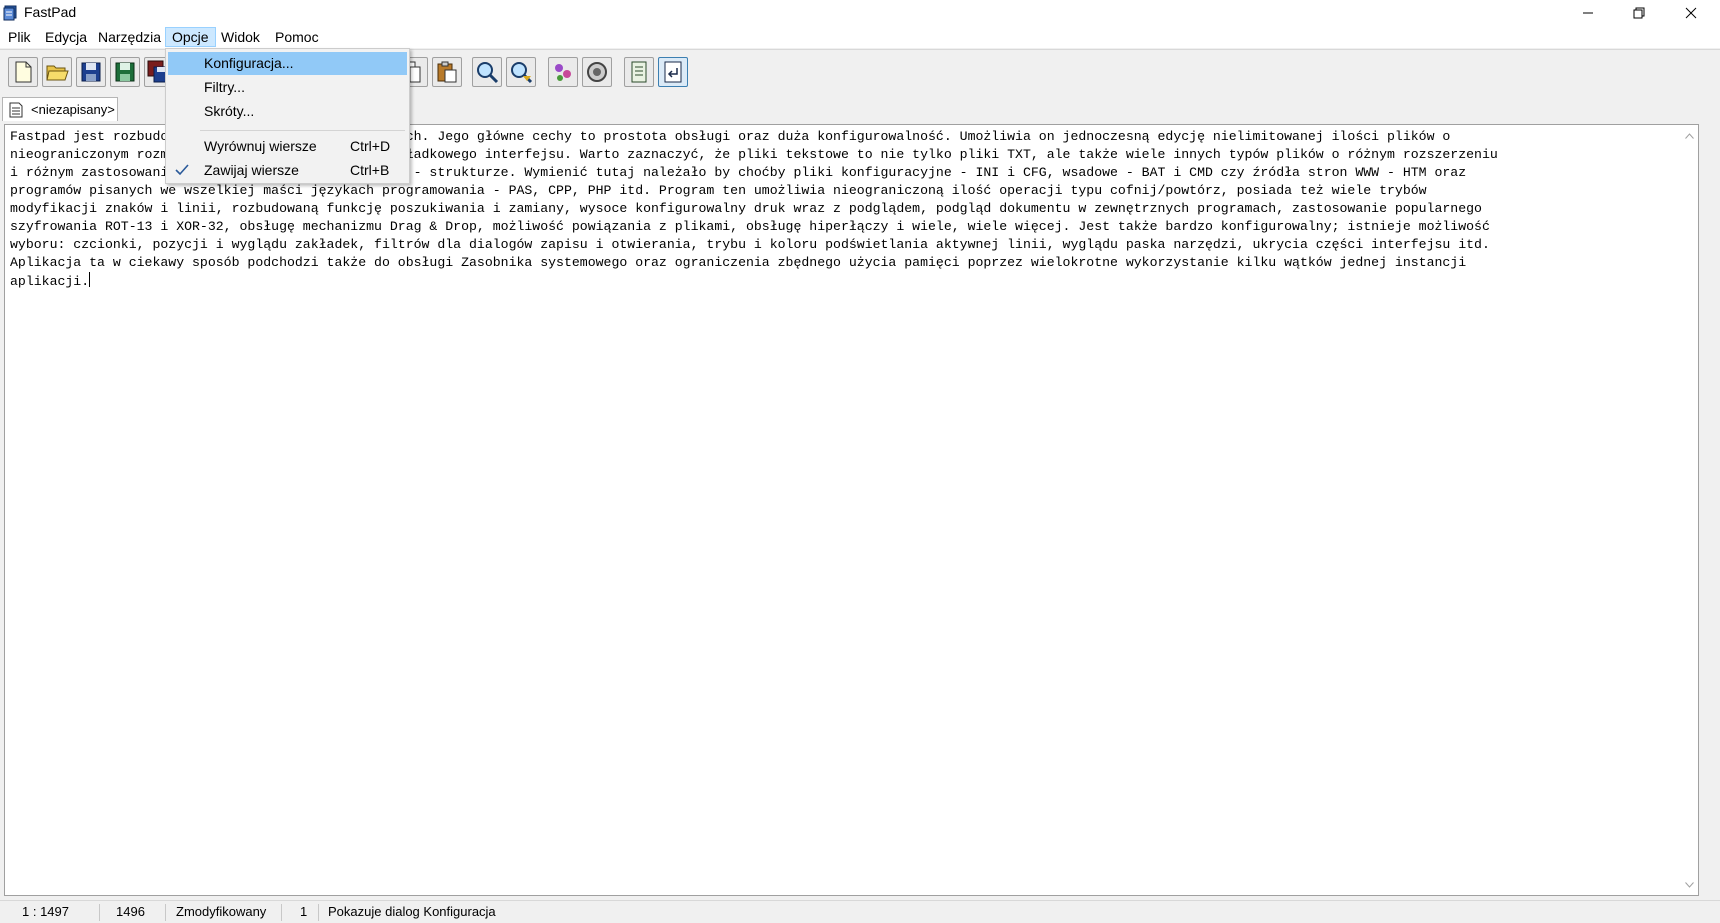  I want to click on shortcut-label: Ctrl+D, so click(370, 146).